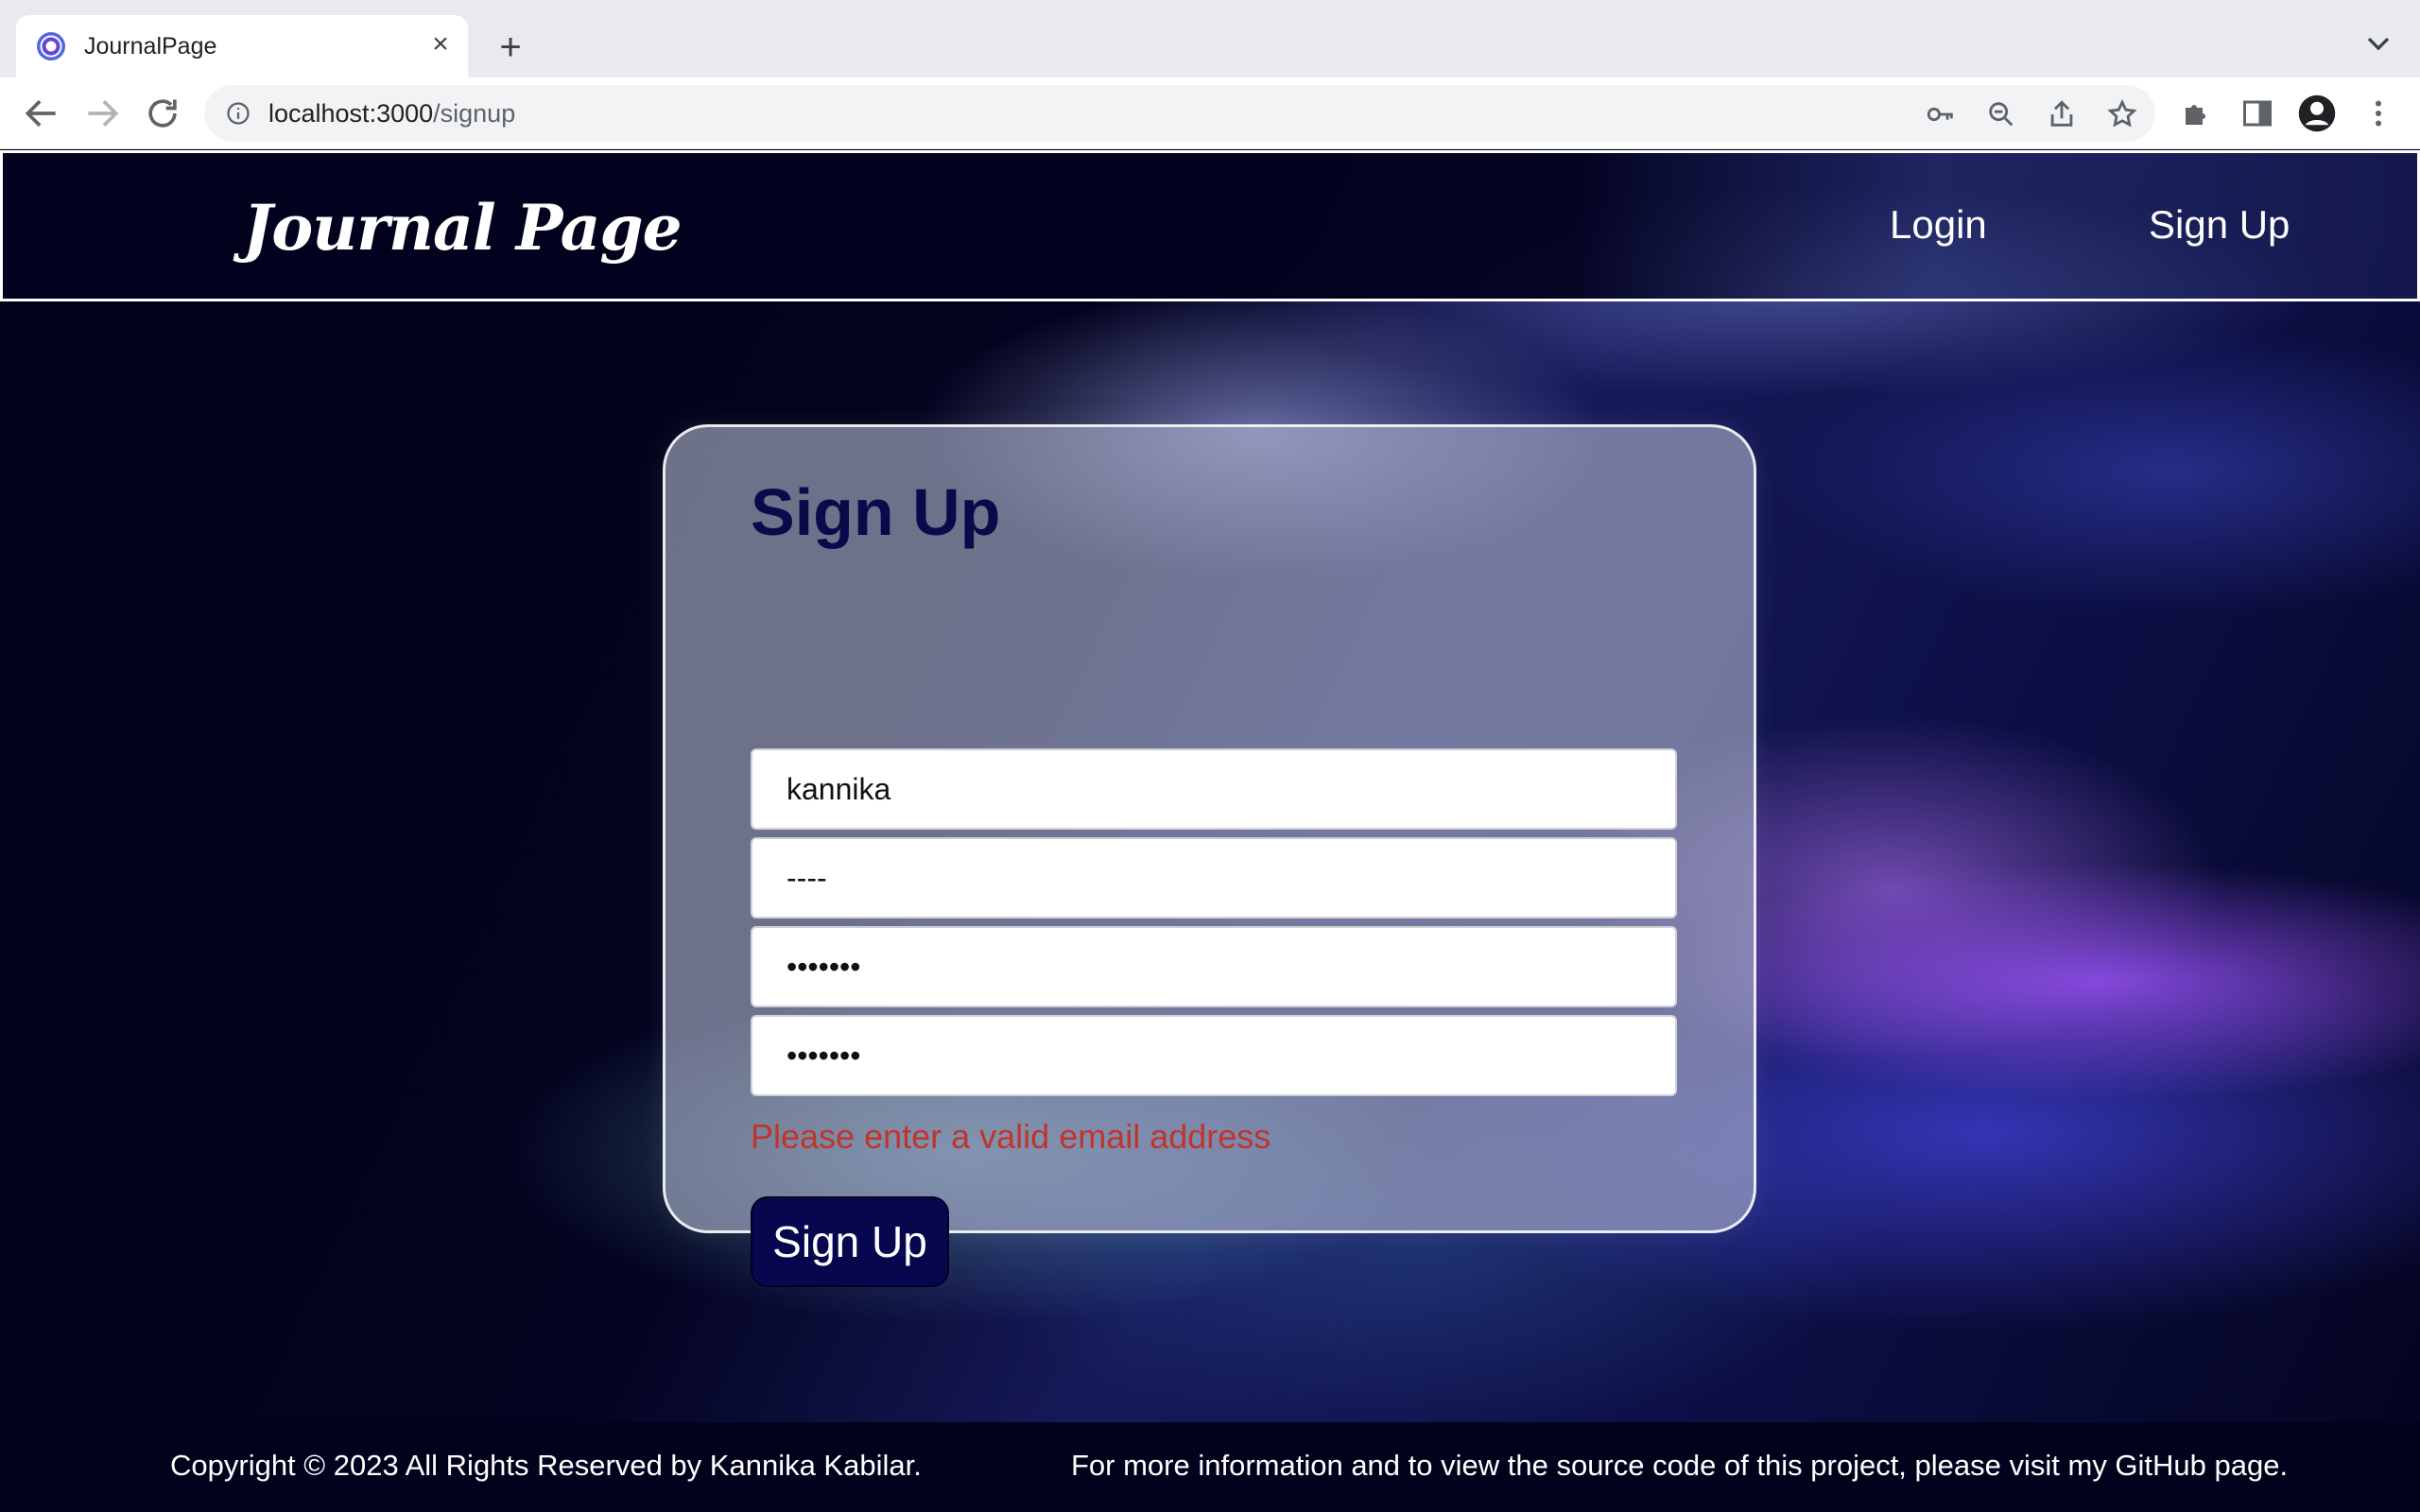  What do you see at coordinates (1214, 966) in the screenshot?
I see `password-field` at bounding box center [1214, 966].